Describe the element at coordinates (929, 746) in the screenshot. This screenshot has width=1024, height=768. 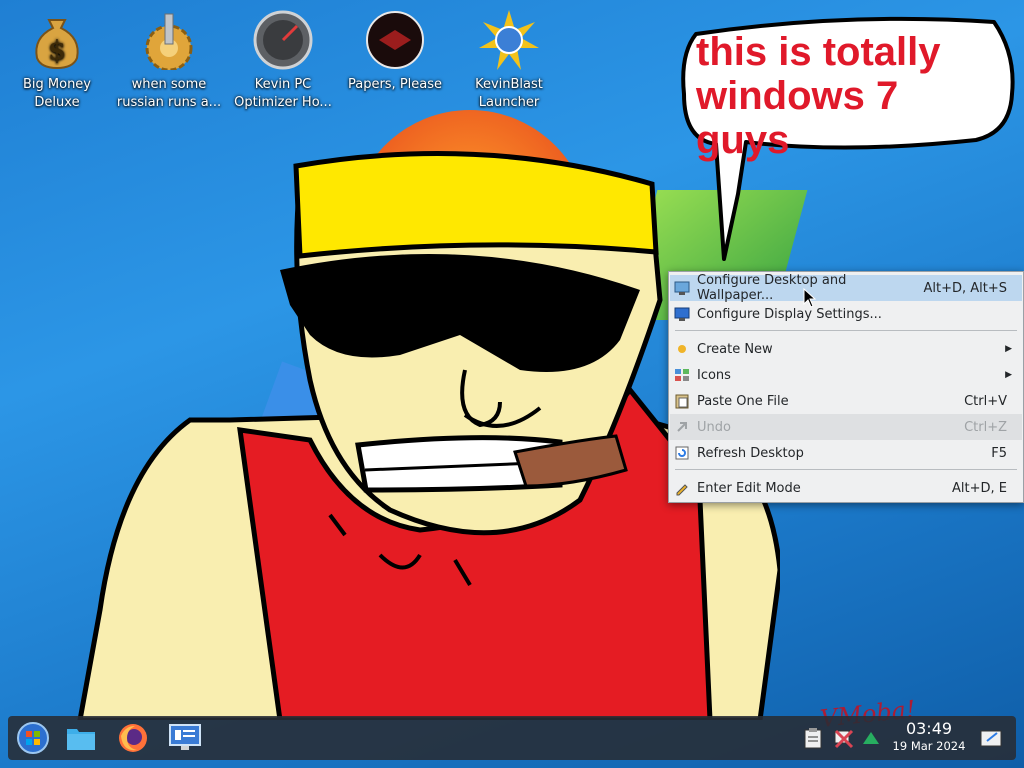
I see `clock-date: 19 Mar 2024` at that location.